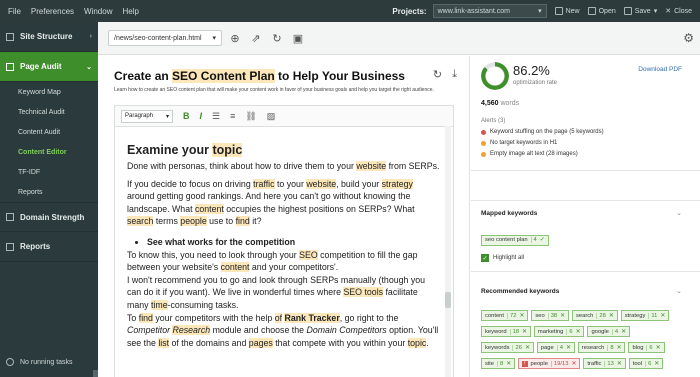 This screenshot has width=700, height=377. Describe the element at coordinates (660, 69) in the screenshot. I see `download-pdf-link: Download PDF` at that location.